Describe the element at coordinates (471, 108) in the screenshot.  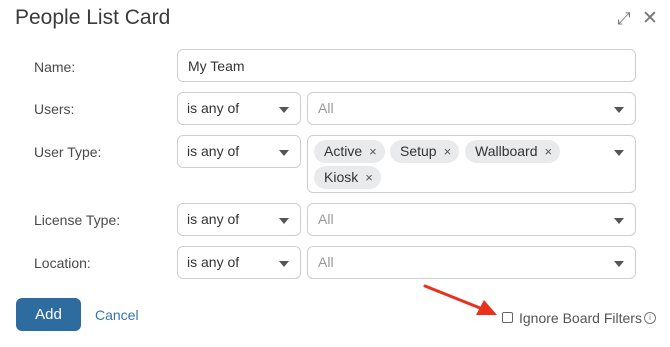
I see `users-value-select: All` at that location.